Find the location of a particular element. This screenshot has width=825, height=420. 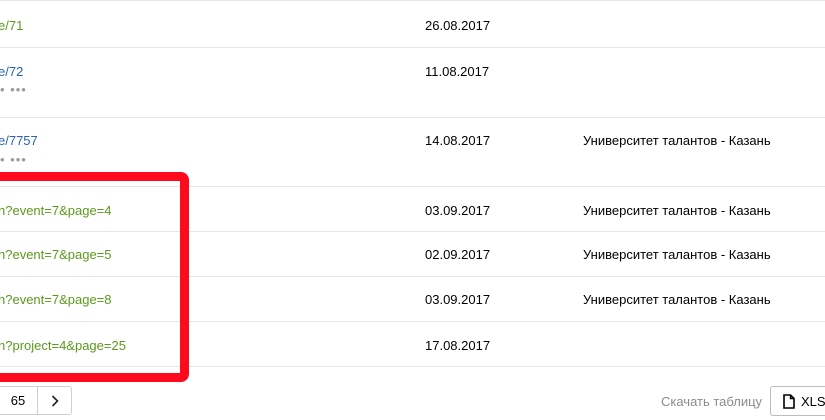

download-table-label: Скачать таблицу is located at coordinates (712, 401).